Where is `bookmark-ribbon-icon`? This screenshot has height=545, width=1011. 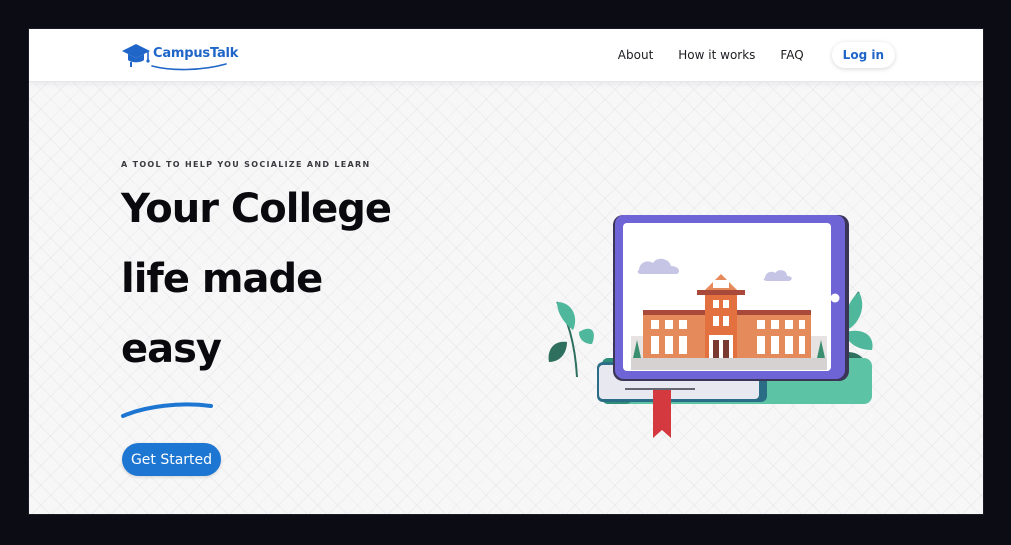 bookmark-ribbon-icon is located at coordinates (662, 414).